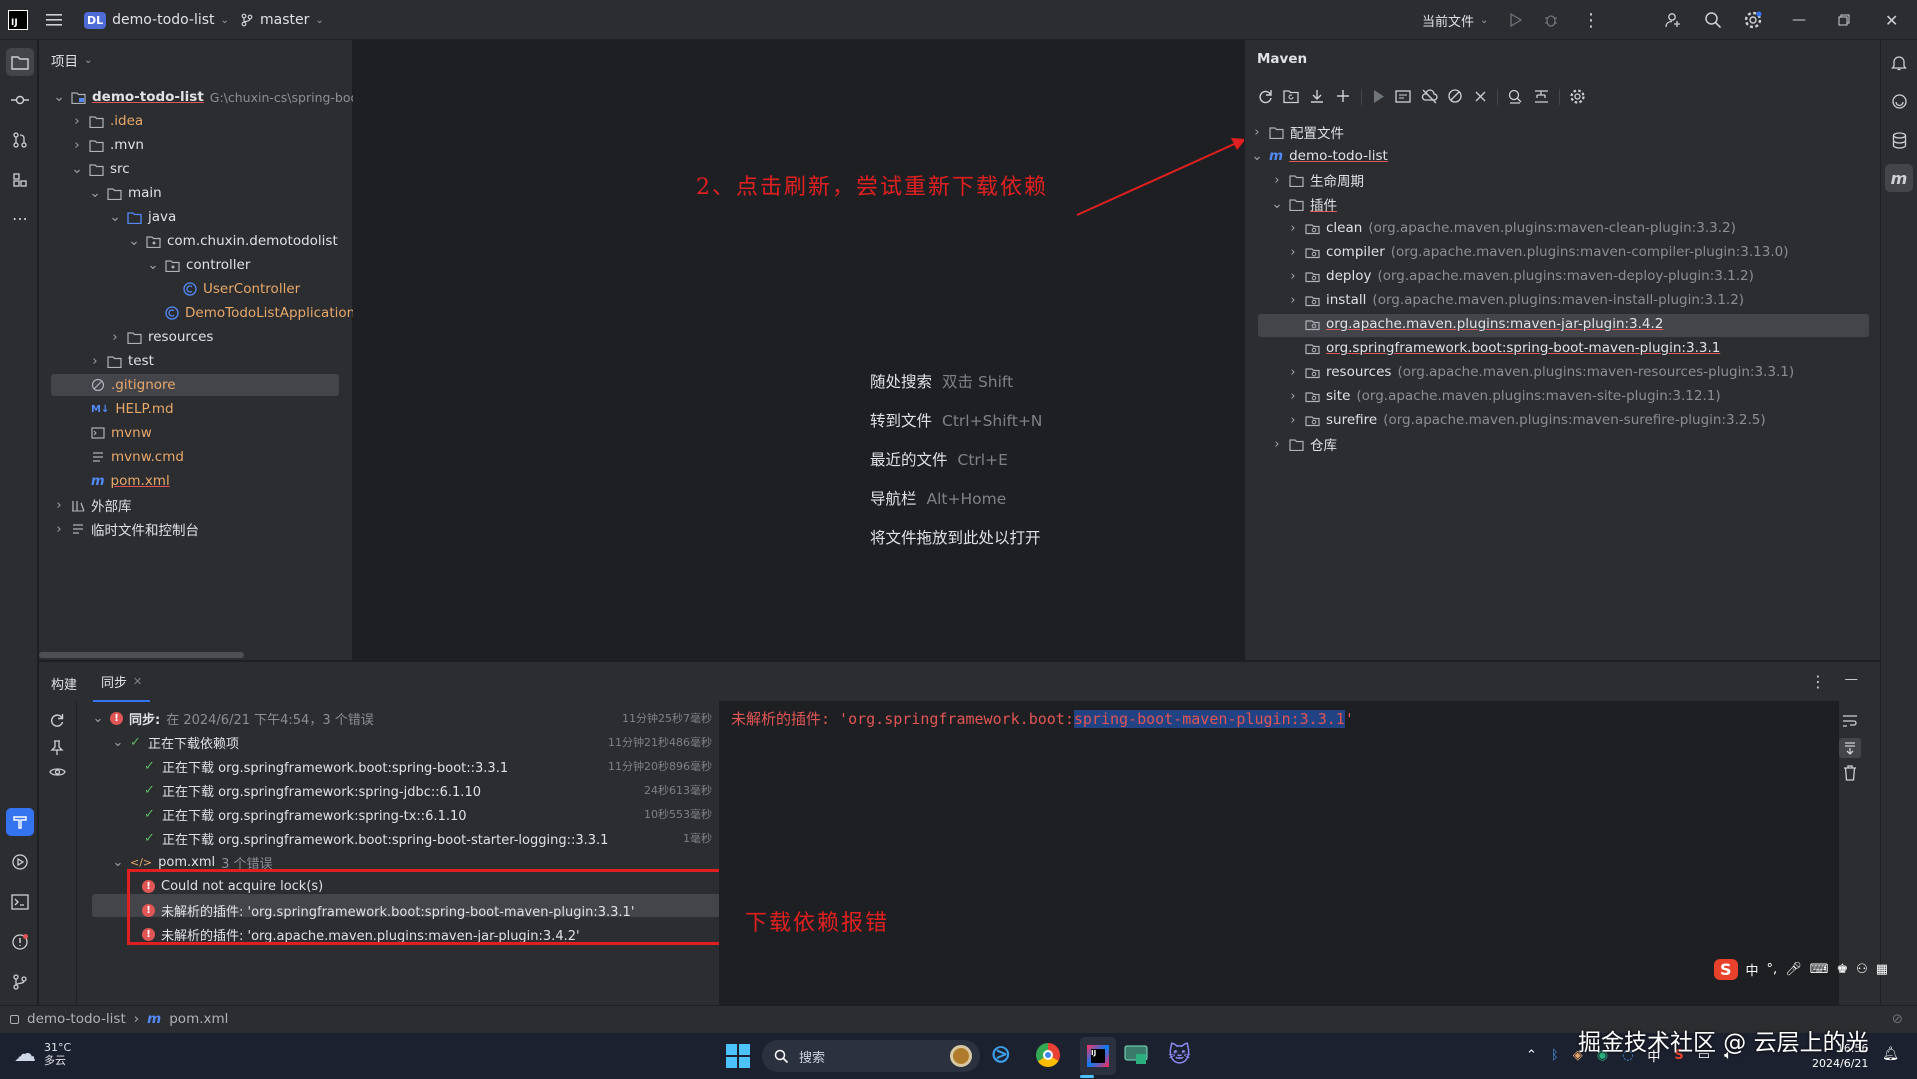 The width and height of the screenshot is (1917, 1079). What do you see at coordinates (1577, 96) in the screenshot?
I see `maven-settings-icon` at bounding box center [1577, 96].